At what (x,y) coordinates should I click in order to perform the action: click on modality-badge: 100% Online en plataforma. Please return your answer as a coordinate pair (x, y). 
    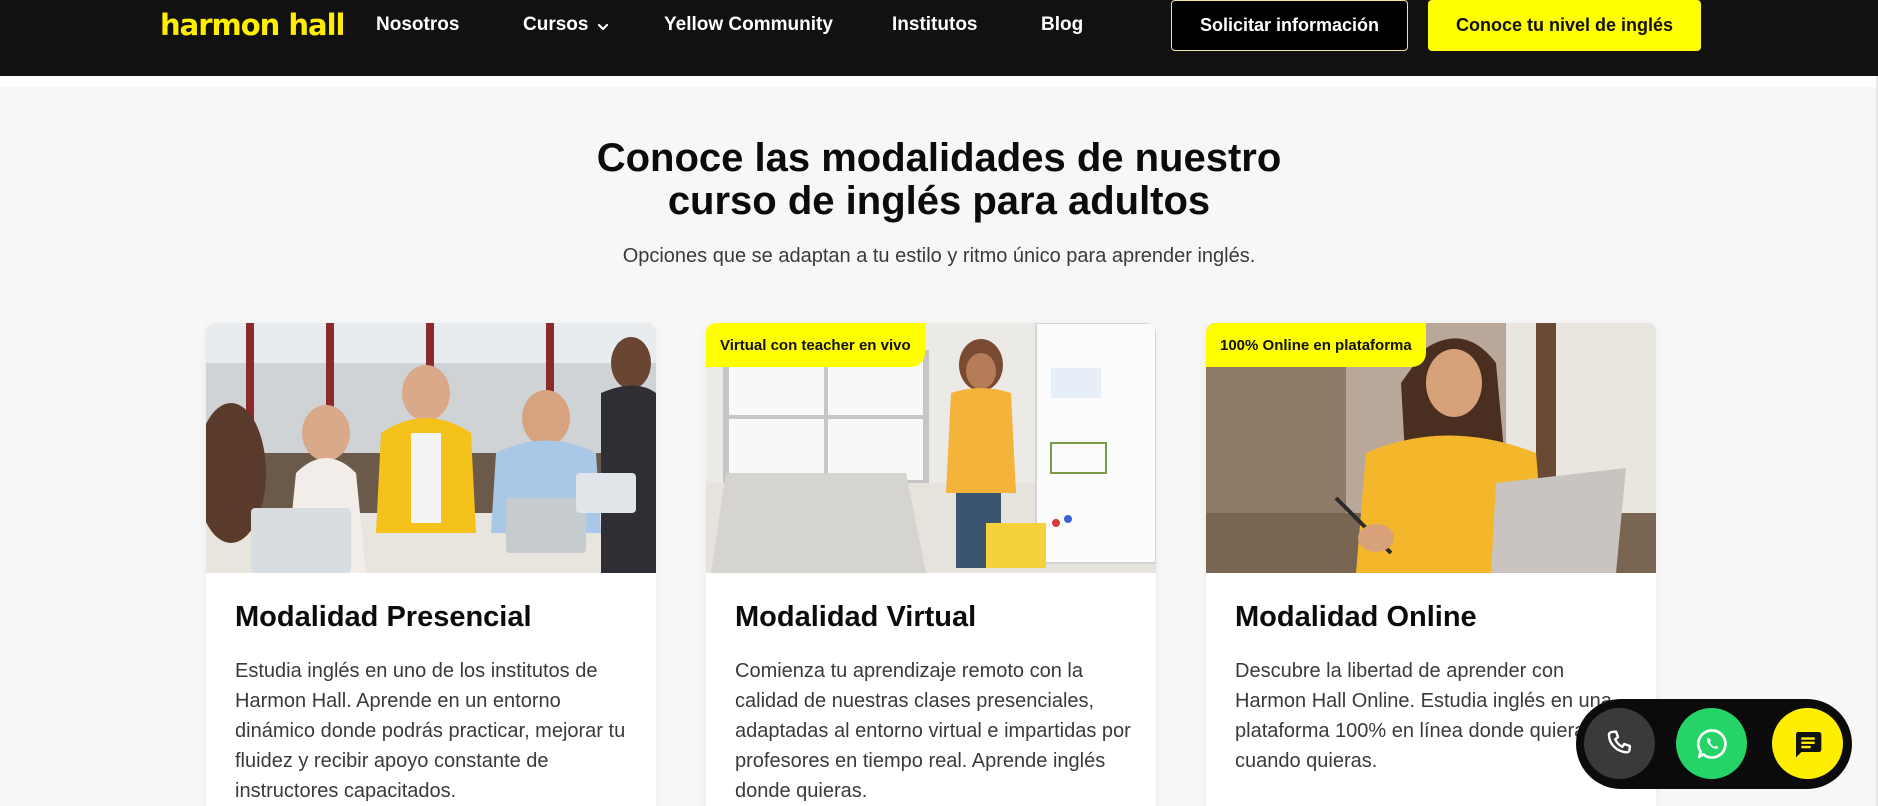
    Looking at the image, I should click on (1316, 345).